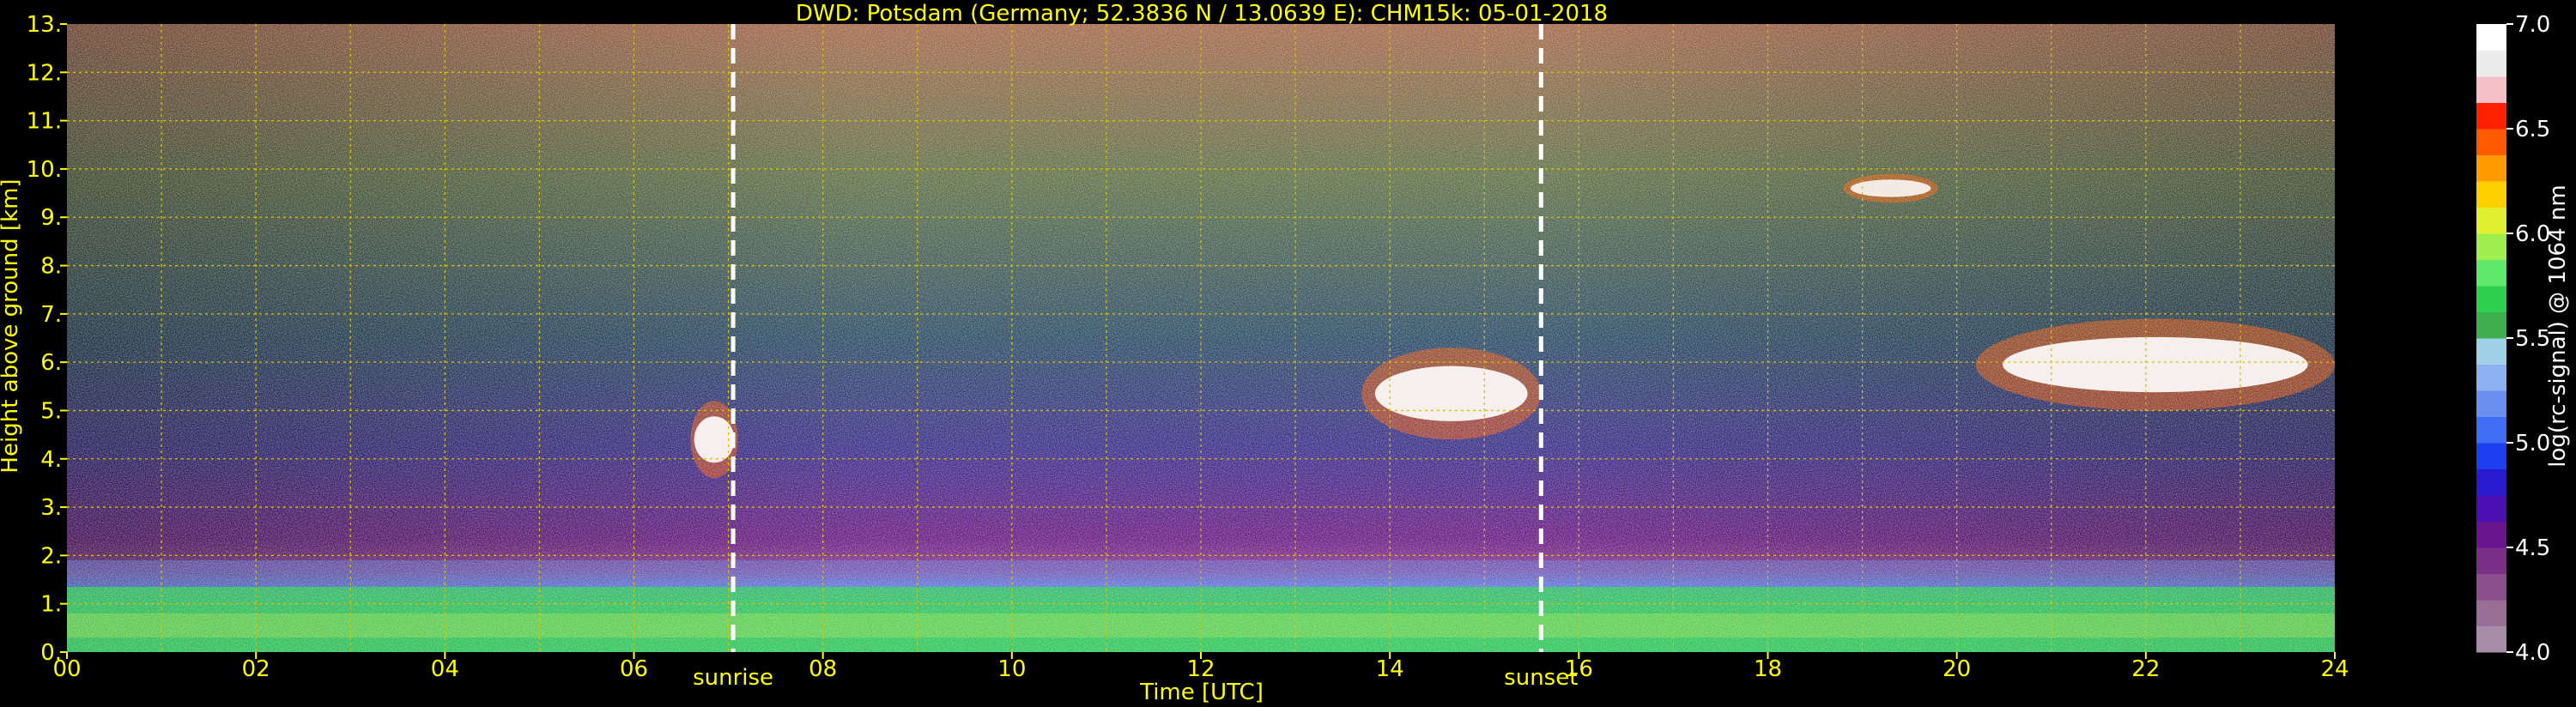 This screenshot has height=707, width=2576. What do you see at coordinates (1957, 669) in the screenshot?
I see `x-tick-label: 20` at bounding box center [1957, 669].